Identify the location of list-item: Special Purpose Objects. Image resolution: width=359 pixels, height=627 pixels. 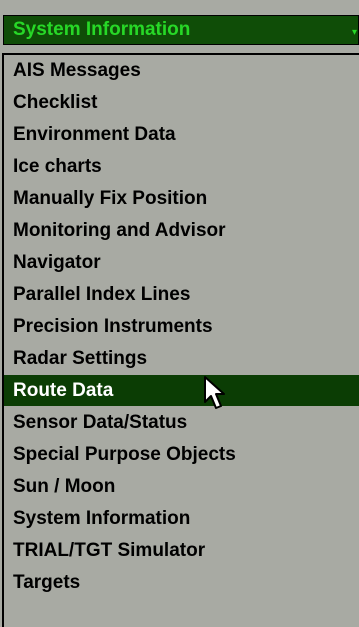
(181, 454).